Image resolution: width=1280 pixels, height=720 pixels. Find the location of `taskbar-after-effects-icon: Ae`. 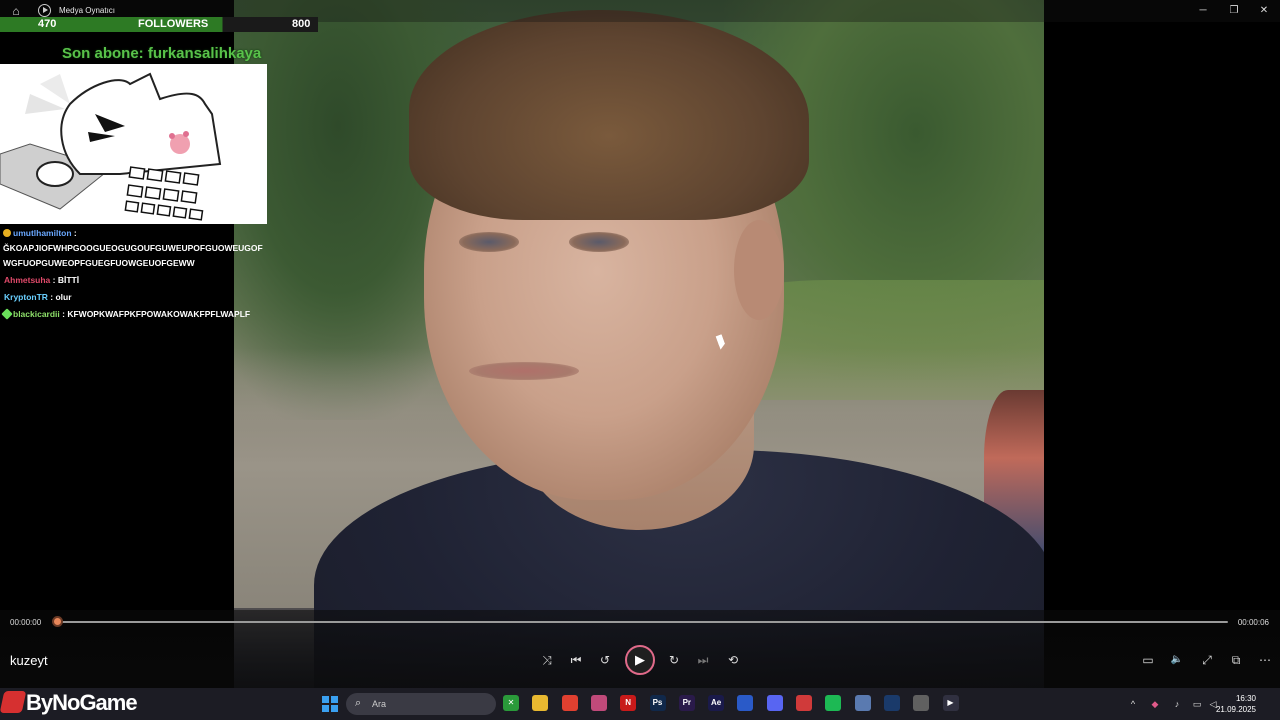

taskbar-after-effects-icon: Ae is located at coordinates (716, 703).